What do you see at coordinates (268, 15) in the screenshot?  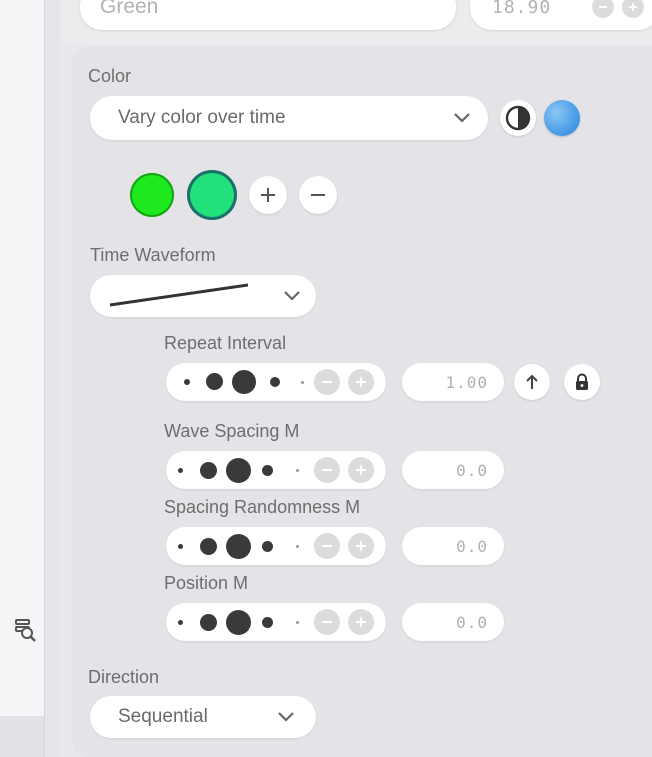 I see `name-field: Green` at bounding box center [268, 15].